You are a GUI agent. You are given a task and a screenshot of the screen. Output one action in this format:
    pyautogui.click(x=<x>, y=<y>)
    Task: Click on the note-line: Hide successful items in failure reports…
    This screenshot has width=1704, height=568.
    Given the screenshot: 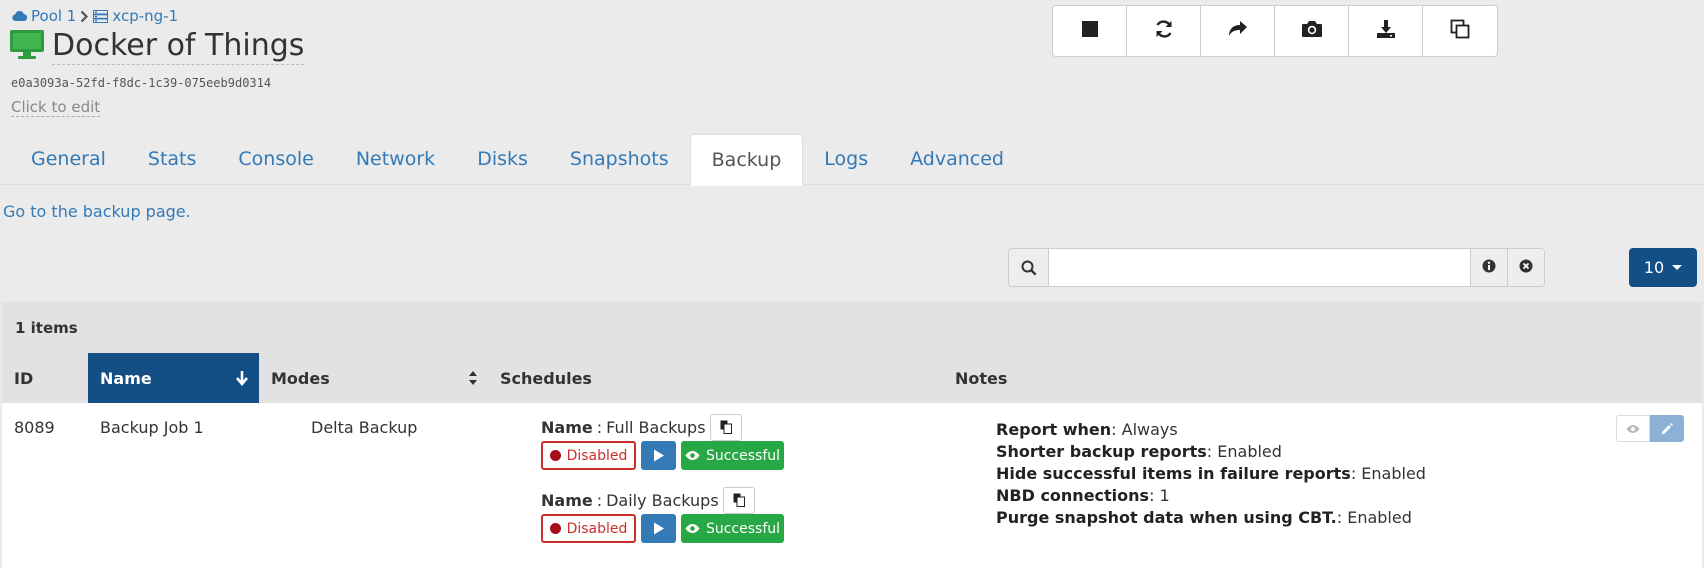 What is the action you would take?
    pyautogui.click(x=1211, y=474)
    